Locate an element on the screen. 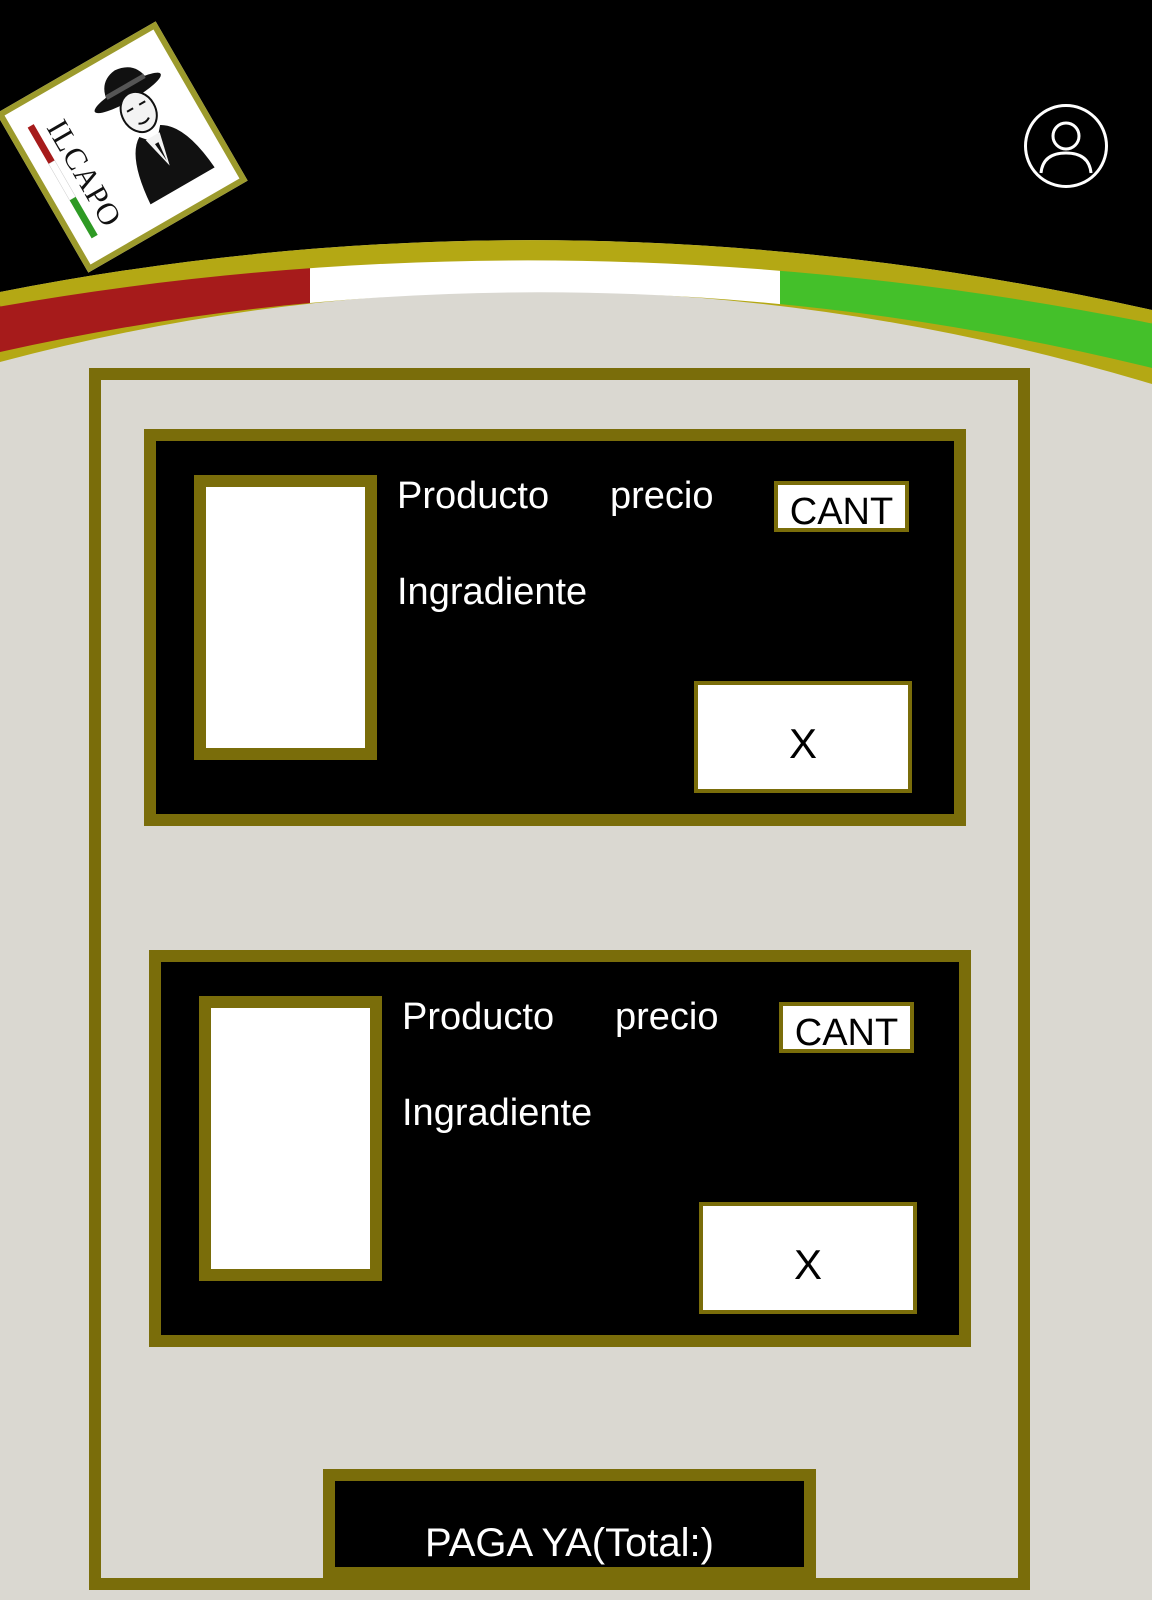 This screenshot has height=1600, width=1152. user-profile-icon is located at coordinates (1066, 147).